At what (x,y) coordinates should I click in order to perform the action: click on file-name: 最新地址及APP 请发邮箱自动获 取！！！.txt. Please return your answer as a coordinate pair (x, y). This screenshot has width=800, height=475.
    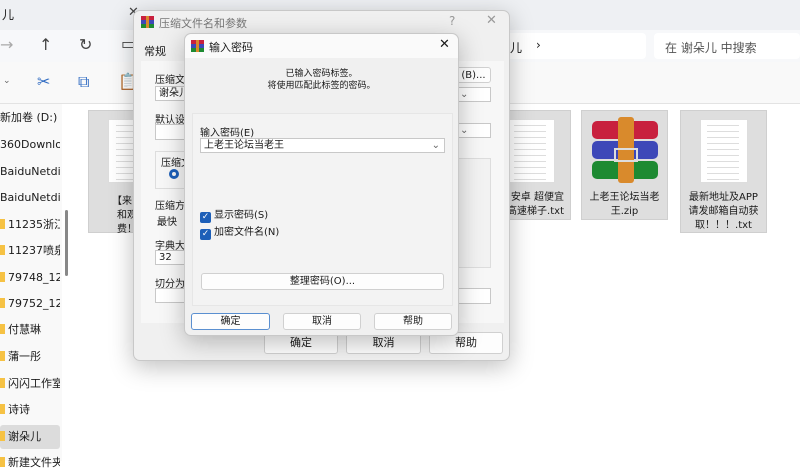
    Looking at the image, I should click on (723, 211).